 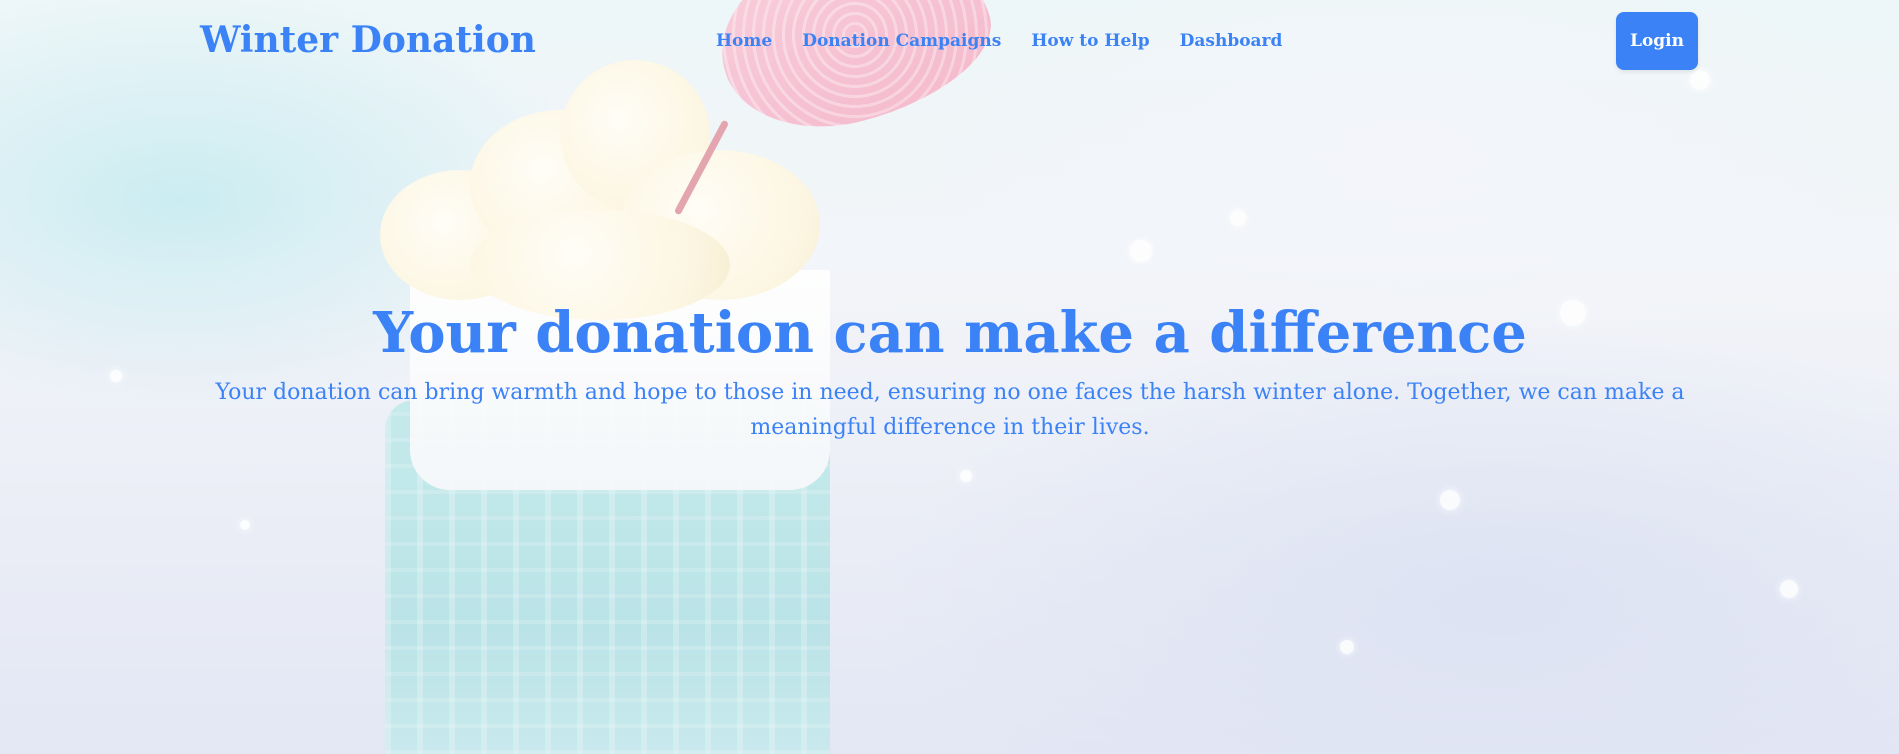 What do you see at coordinates (1231, 41) in the screenshot?
I see `nav-link-dashboard: Dashboard` at bounding box center [1231, 41].